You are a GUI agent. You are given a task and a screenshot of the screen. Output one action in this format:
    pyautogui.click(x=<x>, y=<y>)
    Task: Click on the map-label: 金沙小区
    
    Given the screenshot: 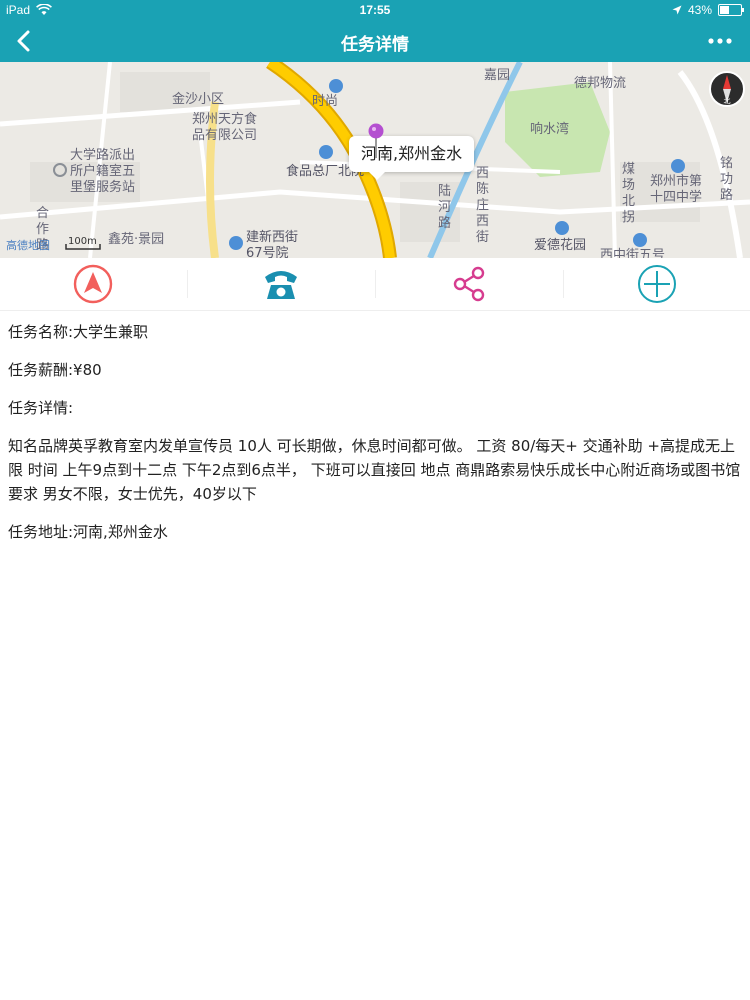 What is the action you would take?
    pyautogui.click(x=198, y=99)
    